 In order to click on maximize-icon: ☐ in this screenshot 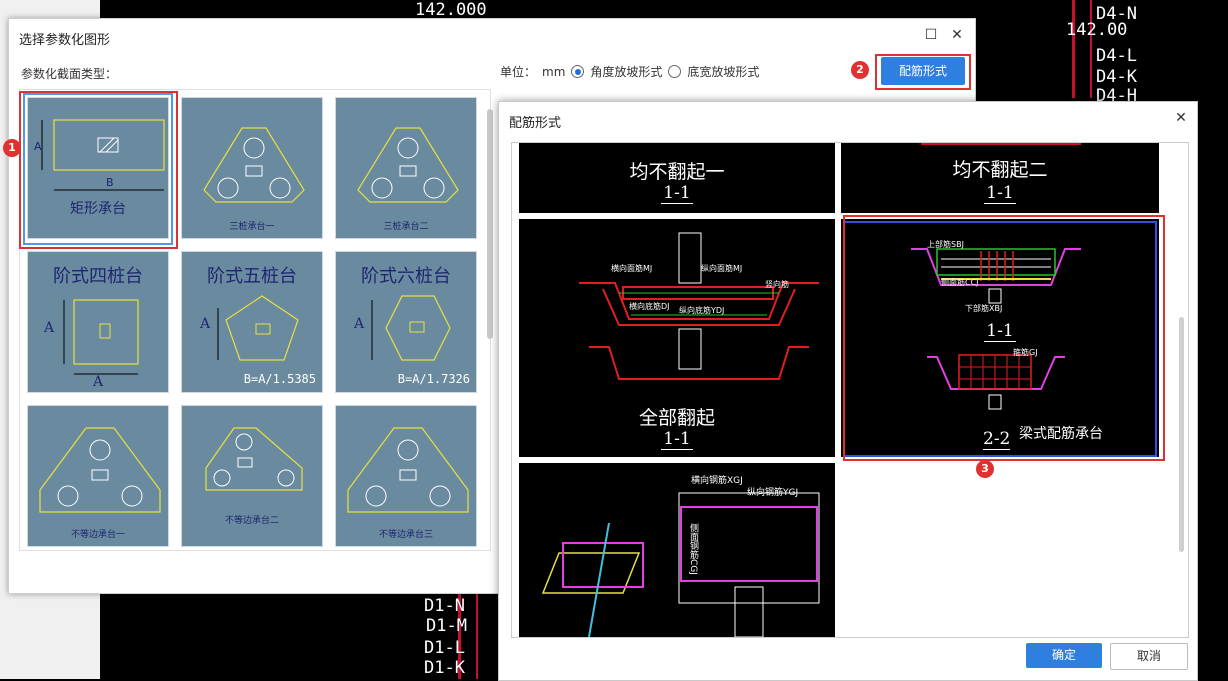, I will do `click(931, 35)`.